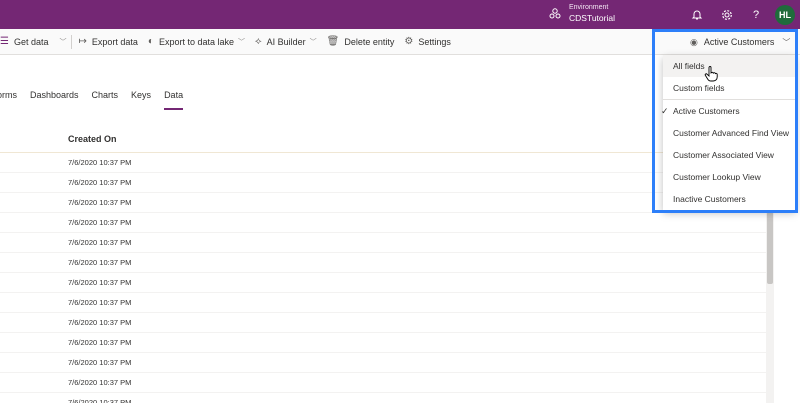 This screenshot has height=403, width=800. What do you see at coordinates (409, 41) in the screenshot?
I see `gear-icon: ⚙` at bounding box center [409, 41].